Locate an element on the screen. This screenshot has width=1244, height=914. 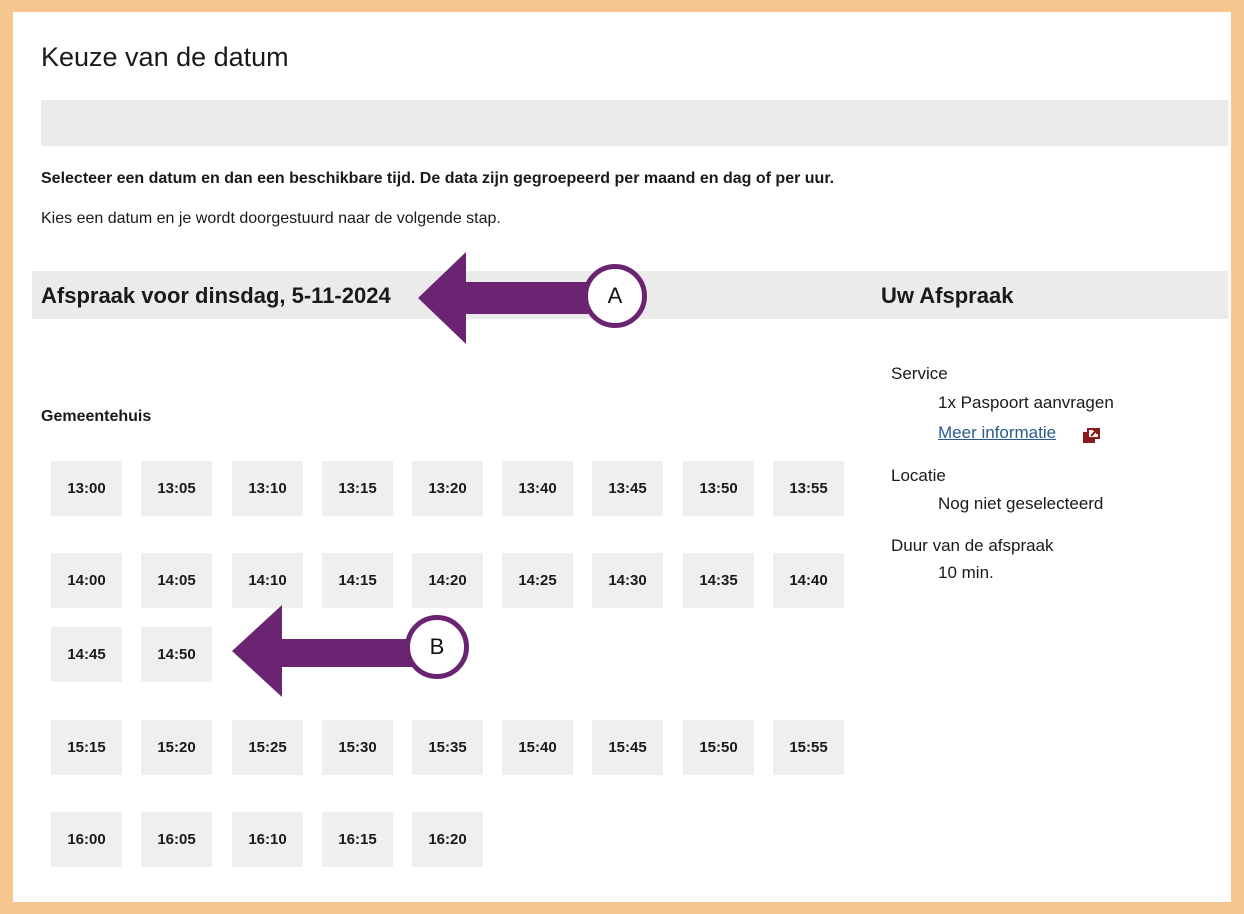
time-slot: 14:20 is located at coordinates (447, 580).